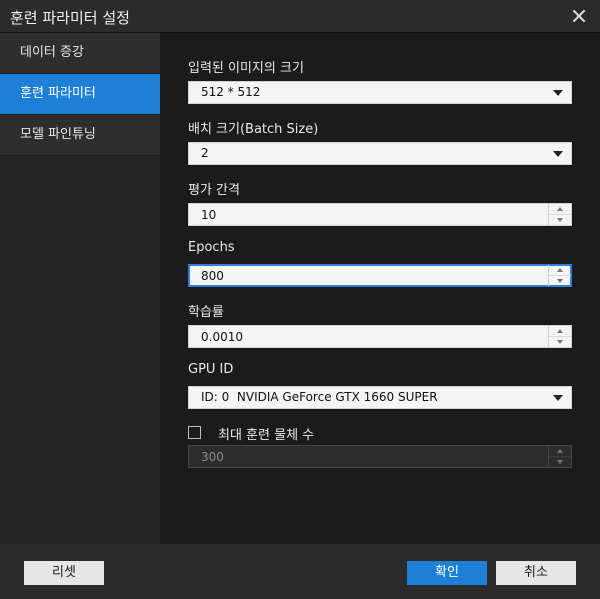 The image size is (600, 599). Describe the element at coordinates (214, 190) in the screenshot. I see `eval-interval-label: 평가 간격` at that location.